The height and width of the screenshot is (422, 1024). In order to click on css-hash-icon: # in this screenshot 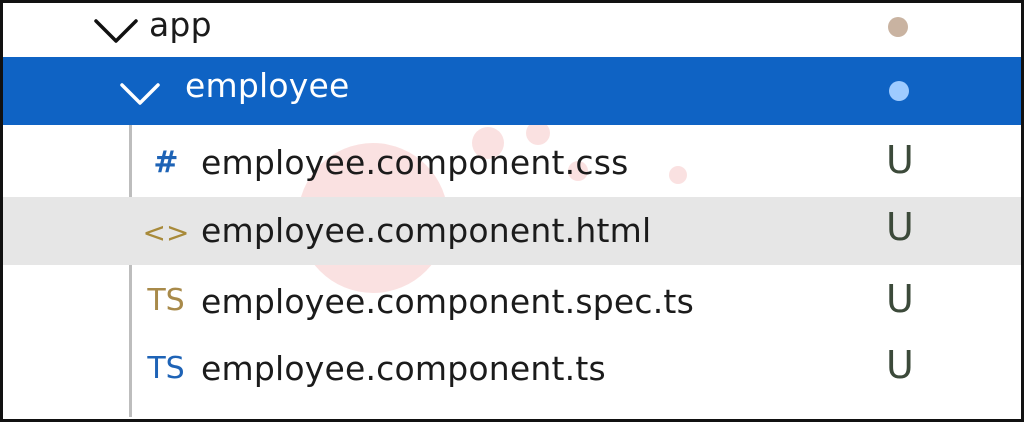, I will do `click(166, 162)`.